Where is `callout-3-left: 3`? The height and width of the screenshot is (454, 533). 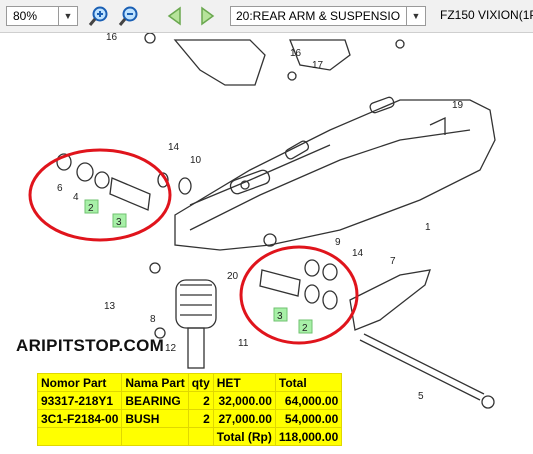
callout-3-left: 3 is located at coordinates (119, 222).